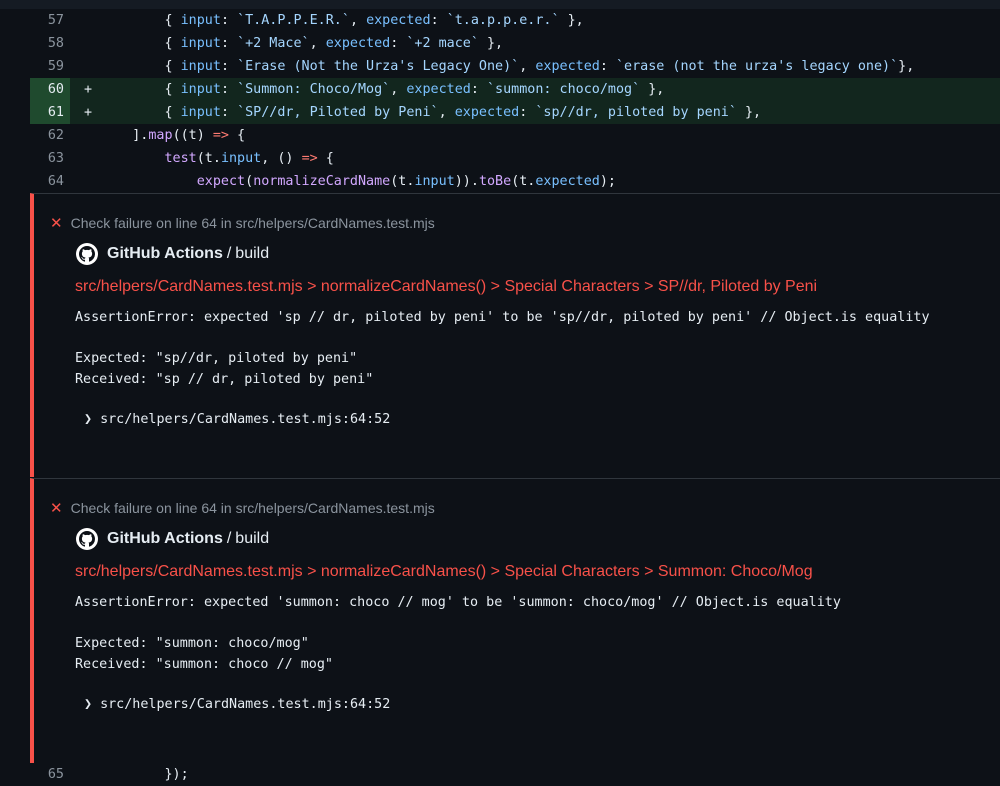  I want to click on code-token: expect, so click(221, 181).